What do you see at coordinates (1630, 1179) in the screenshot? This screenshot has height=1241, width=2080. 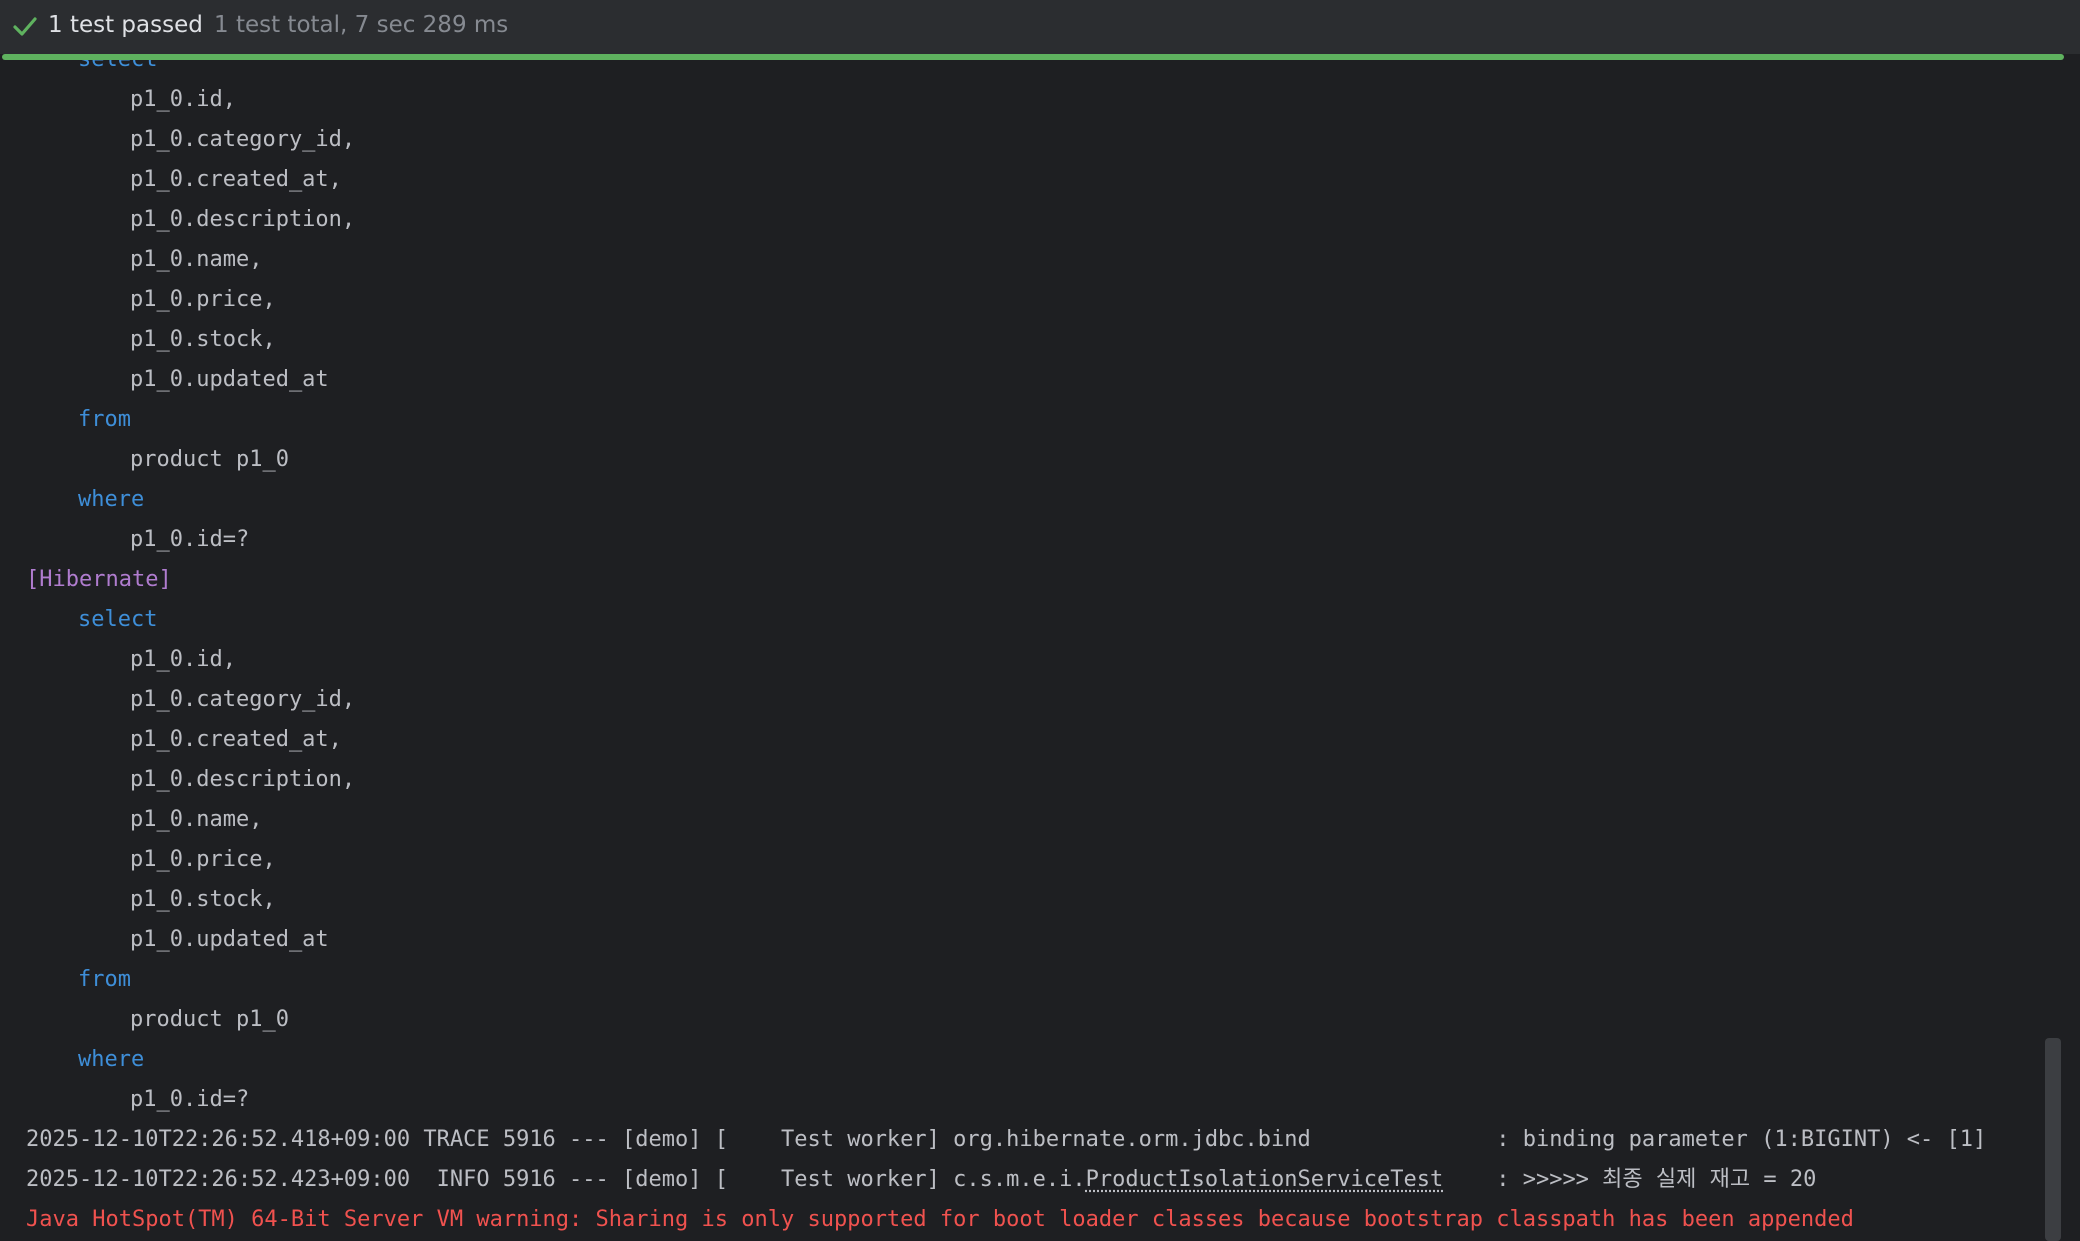 I see `log-message: : >>>>> 최종 실제 재고 = 20` at bounding box center [1630, 1179].